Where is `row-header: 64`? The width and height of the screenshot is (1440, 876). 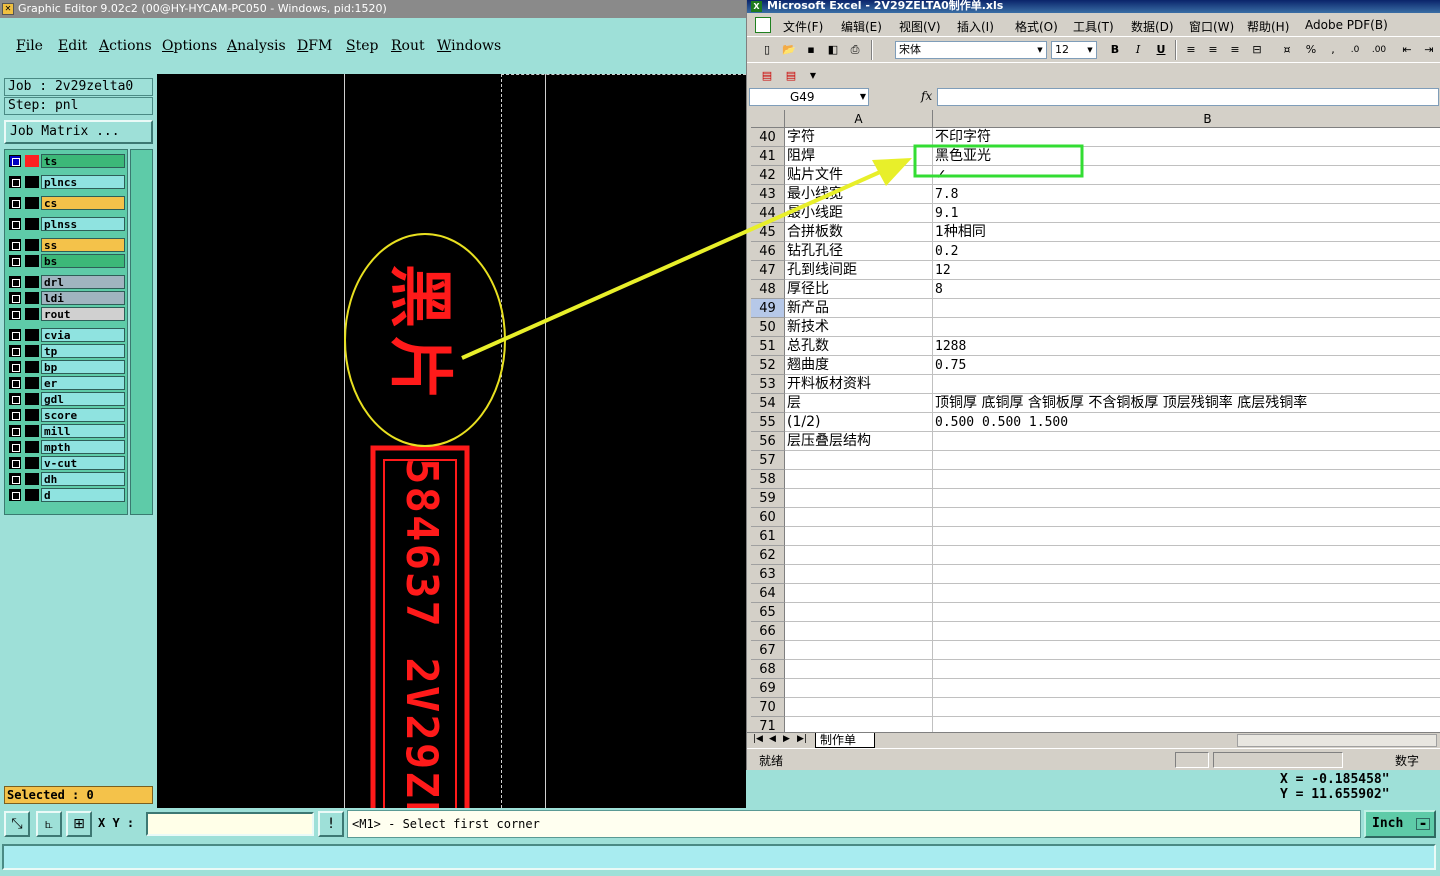
row-header: 64 is located at coordinates (768, 593).